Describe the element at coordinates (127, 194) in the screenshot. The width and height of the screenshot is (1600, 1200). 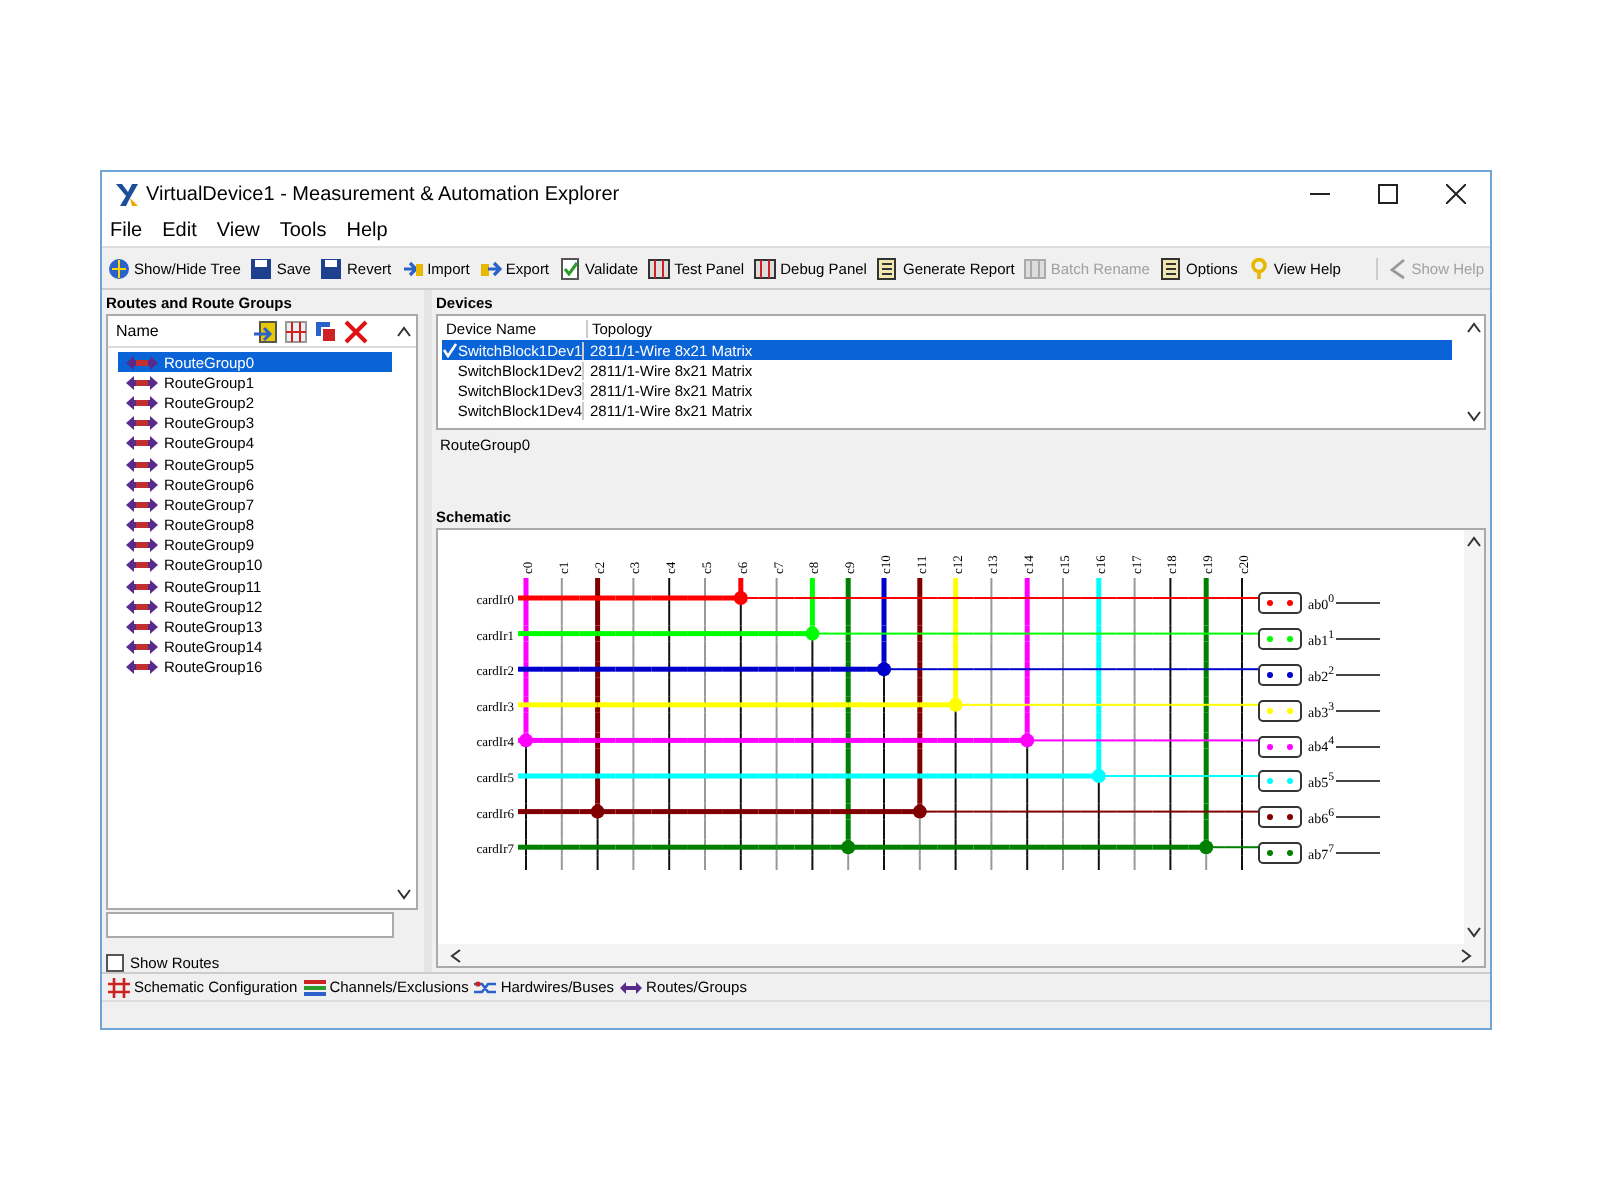
I see `app-logo-icon` at that location.